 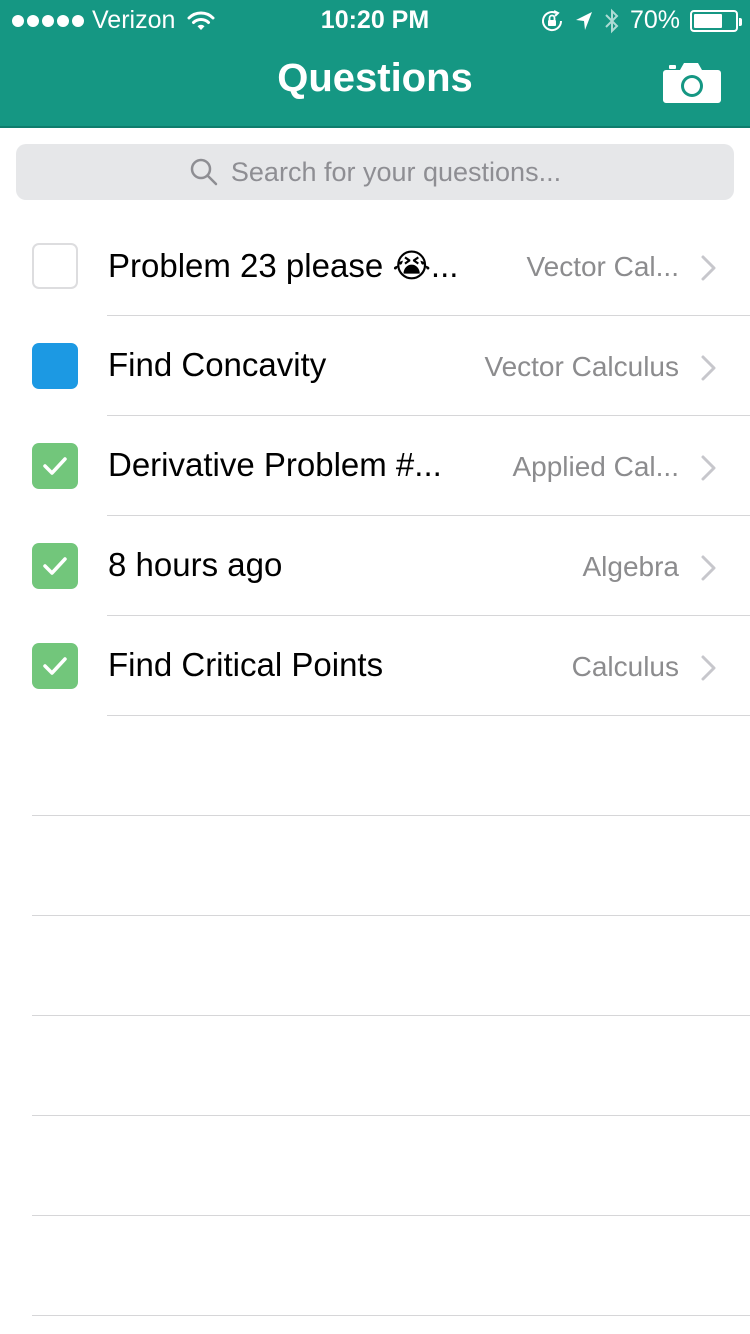 I want to click on status-checkbox-empty, so click(x=55, y=266).